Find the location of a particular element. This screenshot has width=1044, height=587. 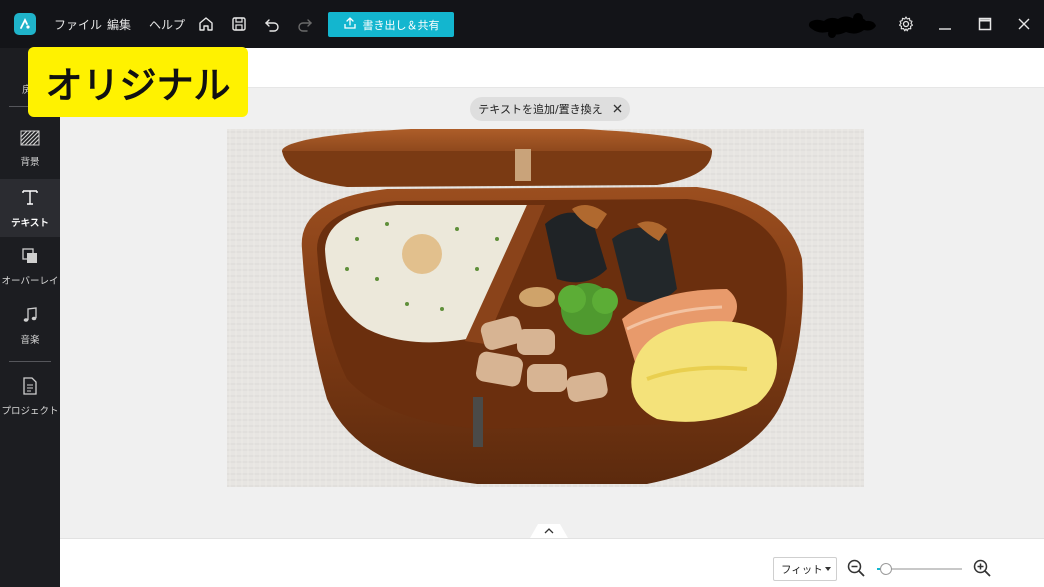

menu-file: ファイル is located at coordinates (78, 24).